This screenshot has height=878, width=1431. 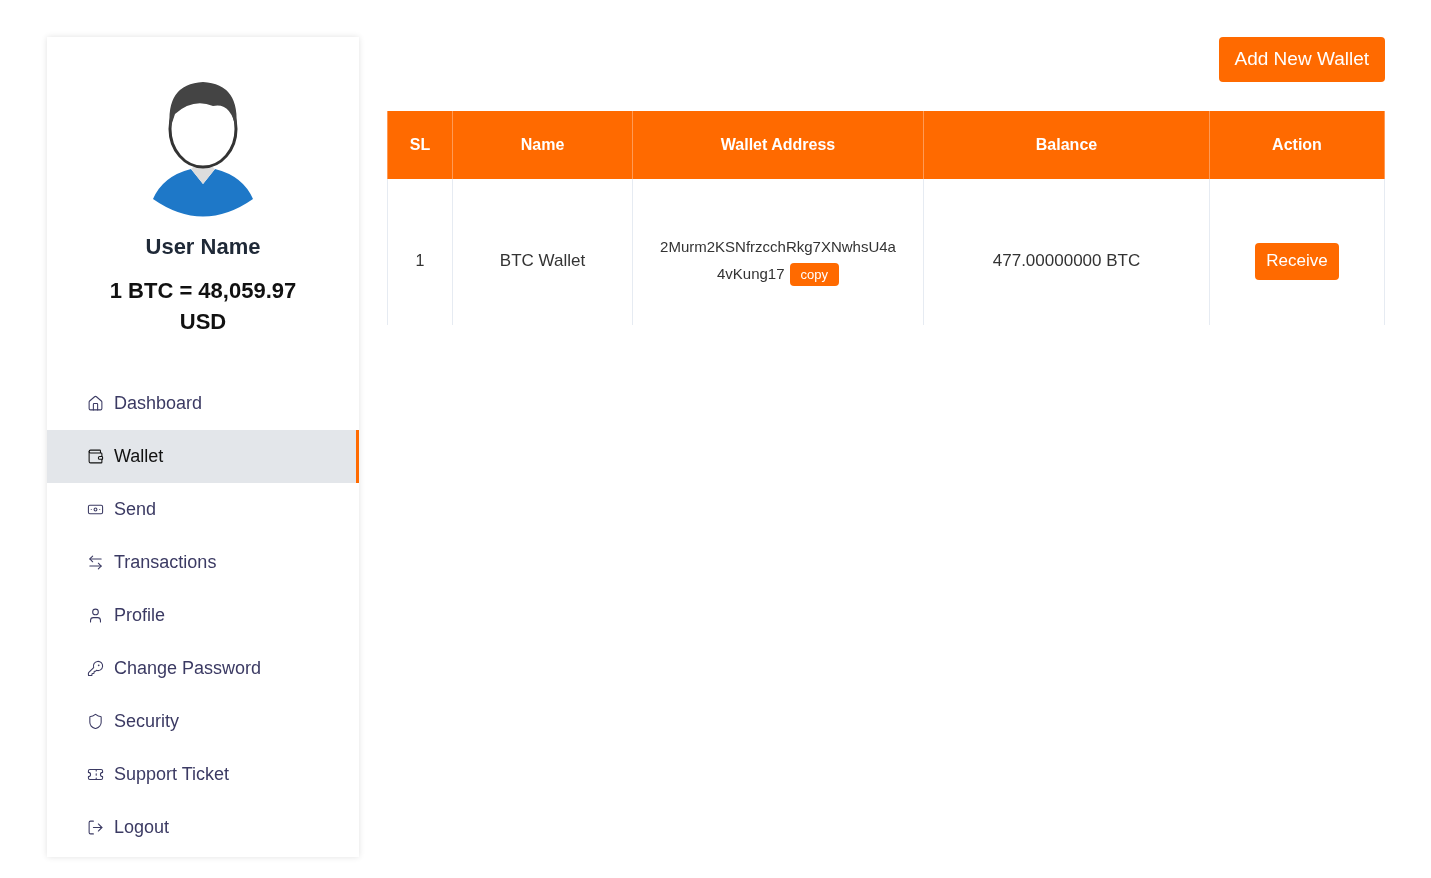 What do you see at coordinates (542, 145) in the screenshot?
I see `column-header: Name` at bounding box center [542, 145].